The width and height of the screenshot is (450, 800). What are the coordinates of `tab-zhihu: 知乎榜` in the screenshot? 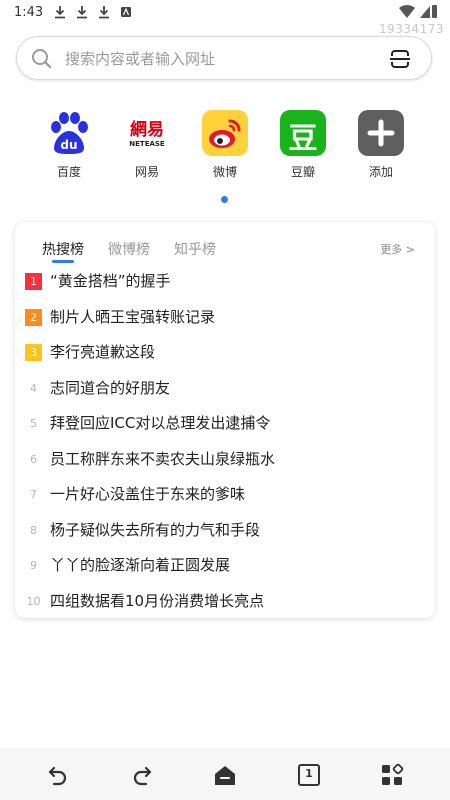 It's located at (195, 249).